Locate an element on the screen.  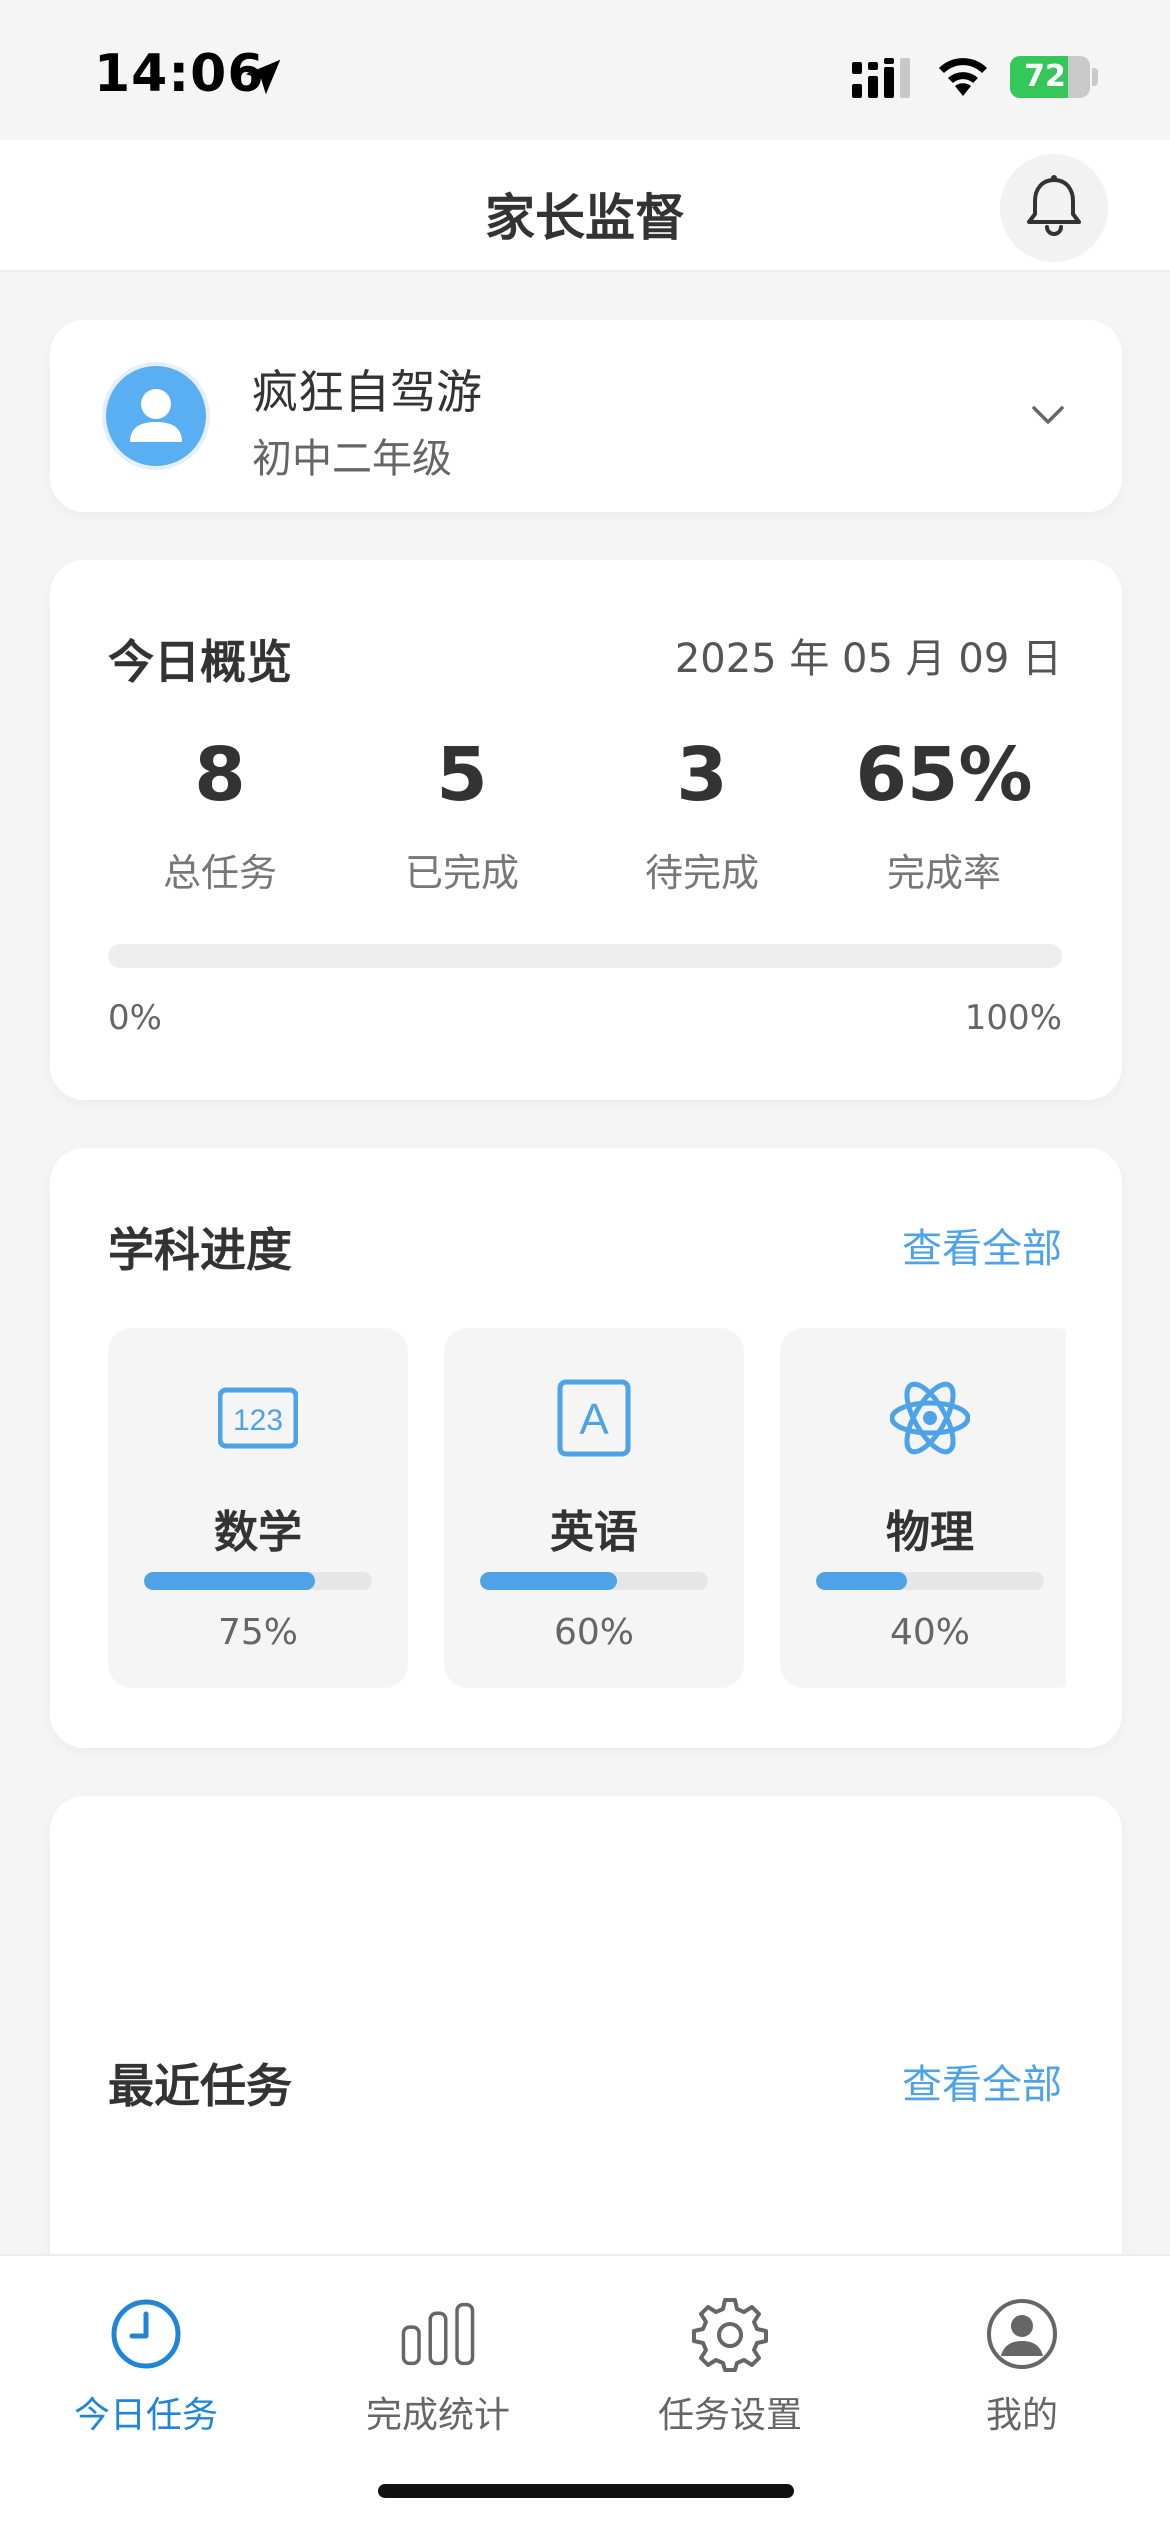
battery-icon: 72 is located at coordinates (1050, 77).